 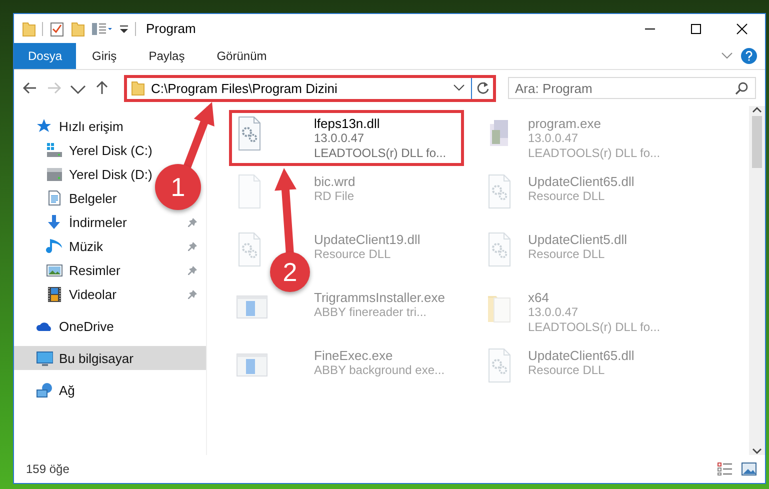 What do you see at coordinates (757, 451) in the screenshot?
I see `scroll-down-icon` at bounding box center [757, 451].